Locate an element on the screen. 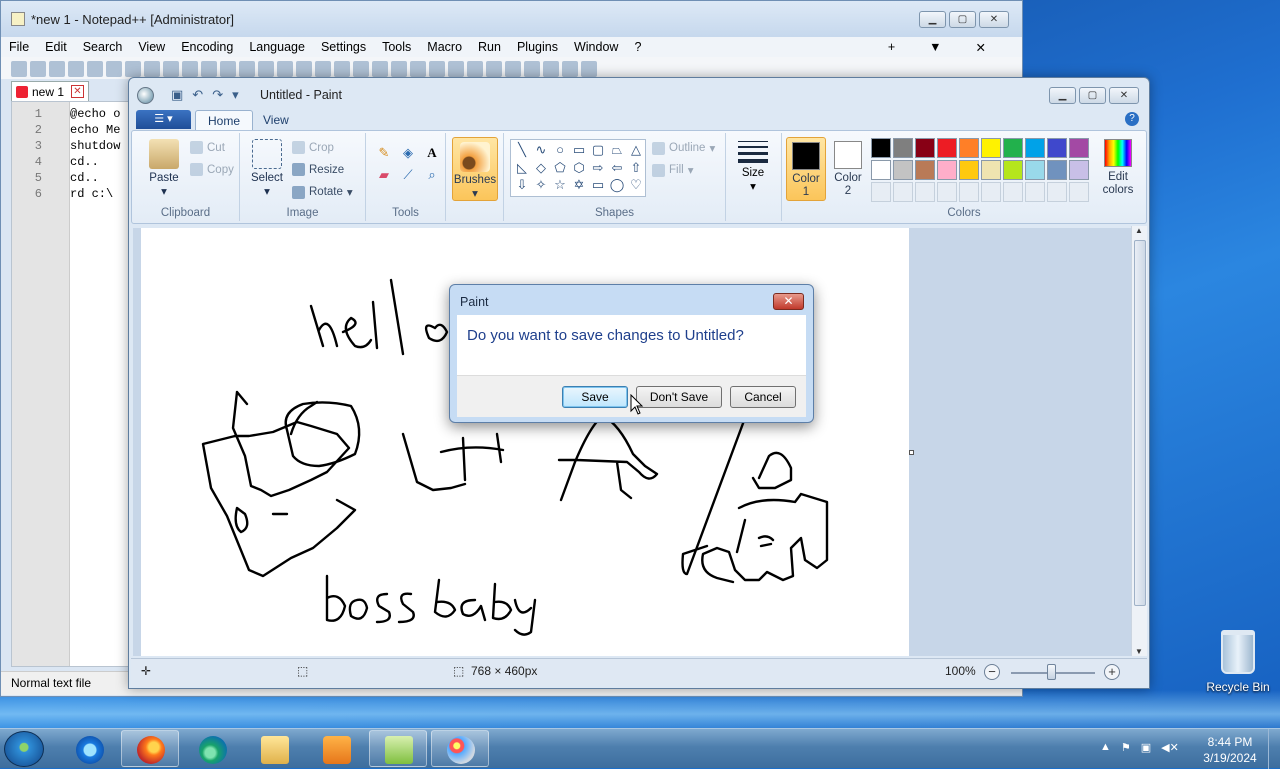 The width and height of the screenshot is (1280, 769). diamond-shape-icon: ◇ is located at coordinates (541, 168).